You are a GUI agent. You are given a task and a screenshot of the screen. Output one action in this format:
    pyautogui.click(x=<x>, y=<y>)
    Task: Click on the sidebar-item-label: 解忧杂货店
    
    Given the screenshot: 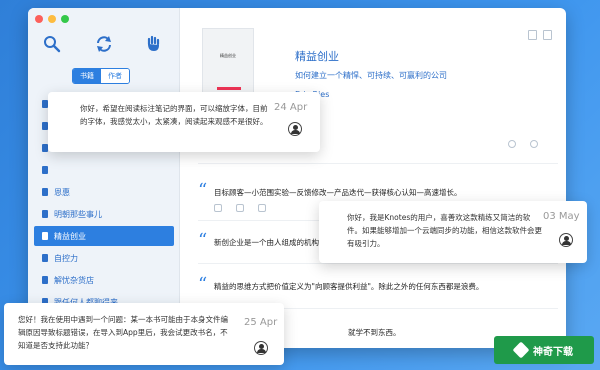 What is the action you would take?
    pyautogui.click(x=74, y=280)
    